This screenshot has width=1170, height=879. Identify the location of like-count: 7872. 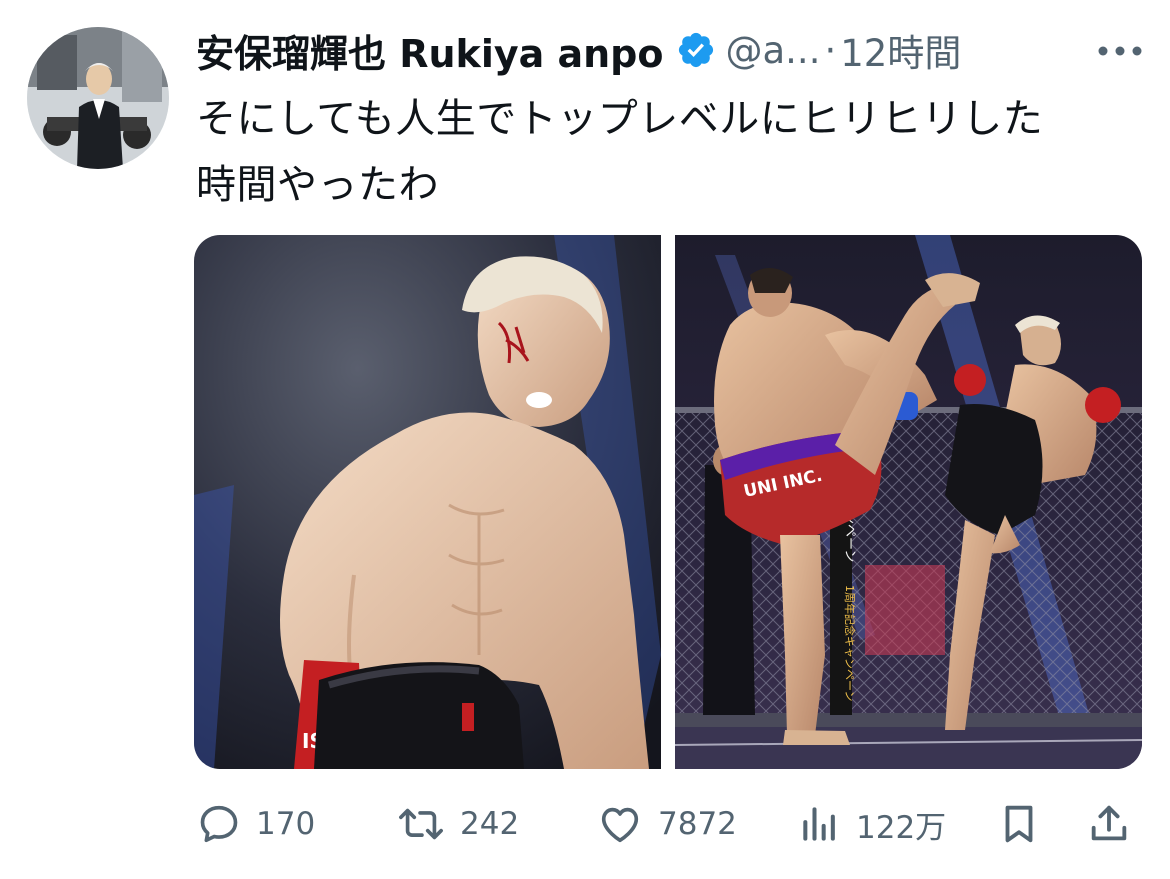
(697, 824).